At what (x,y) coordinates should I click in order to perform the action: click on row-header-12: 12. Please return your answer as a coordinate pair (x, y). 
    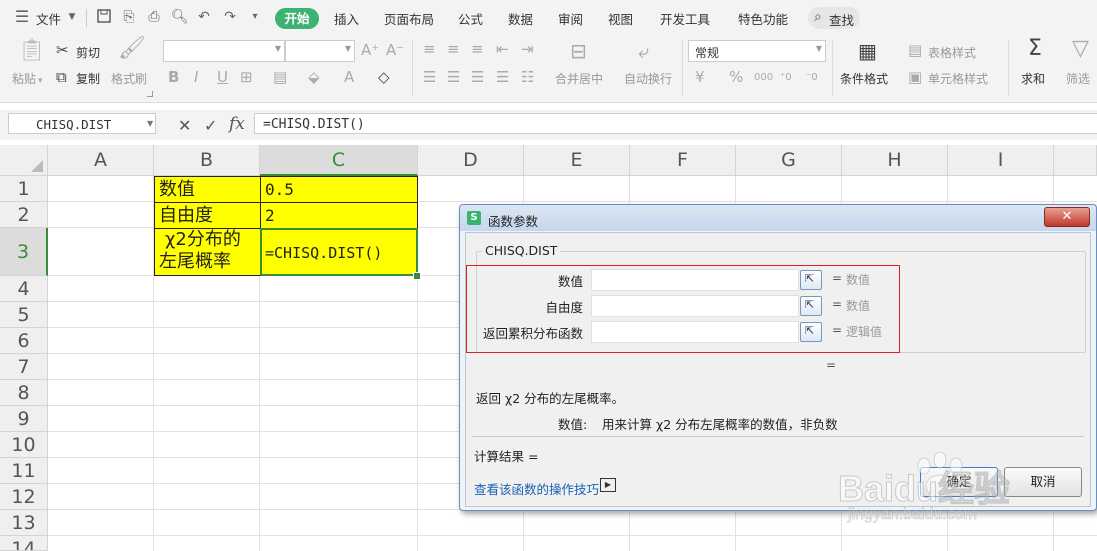
    Looking at the image, I should click on (24, 497).